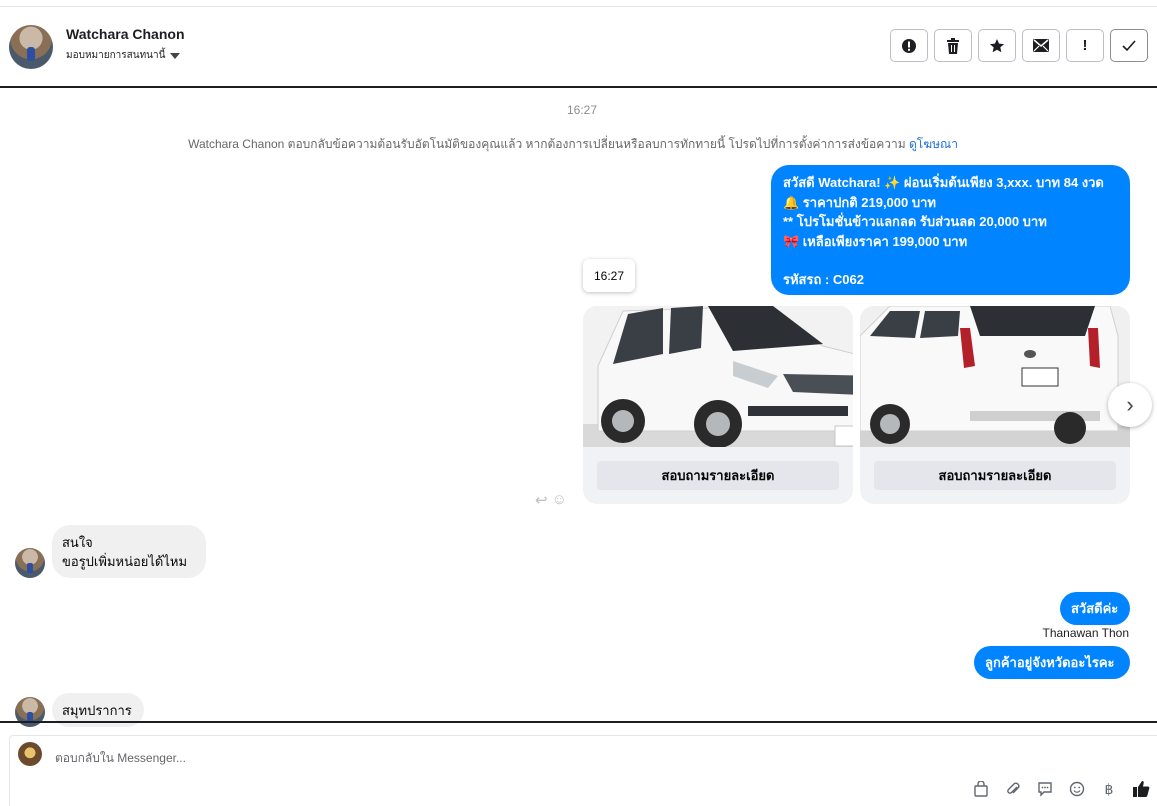 This screenshot has width=1157, height=806. I want to click on time-tooltip: 16:27, so click(609, 275).